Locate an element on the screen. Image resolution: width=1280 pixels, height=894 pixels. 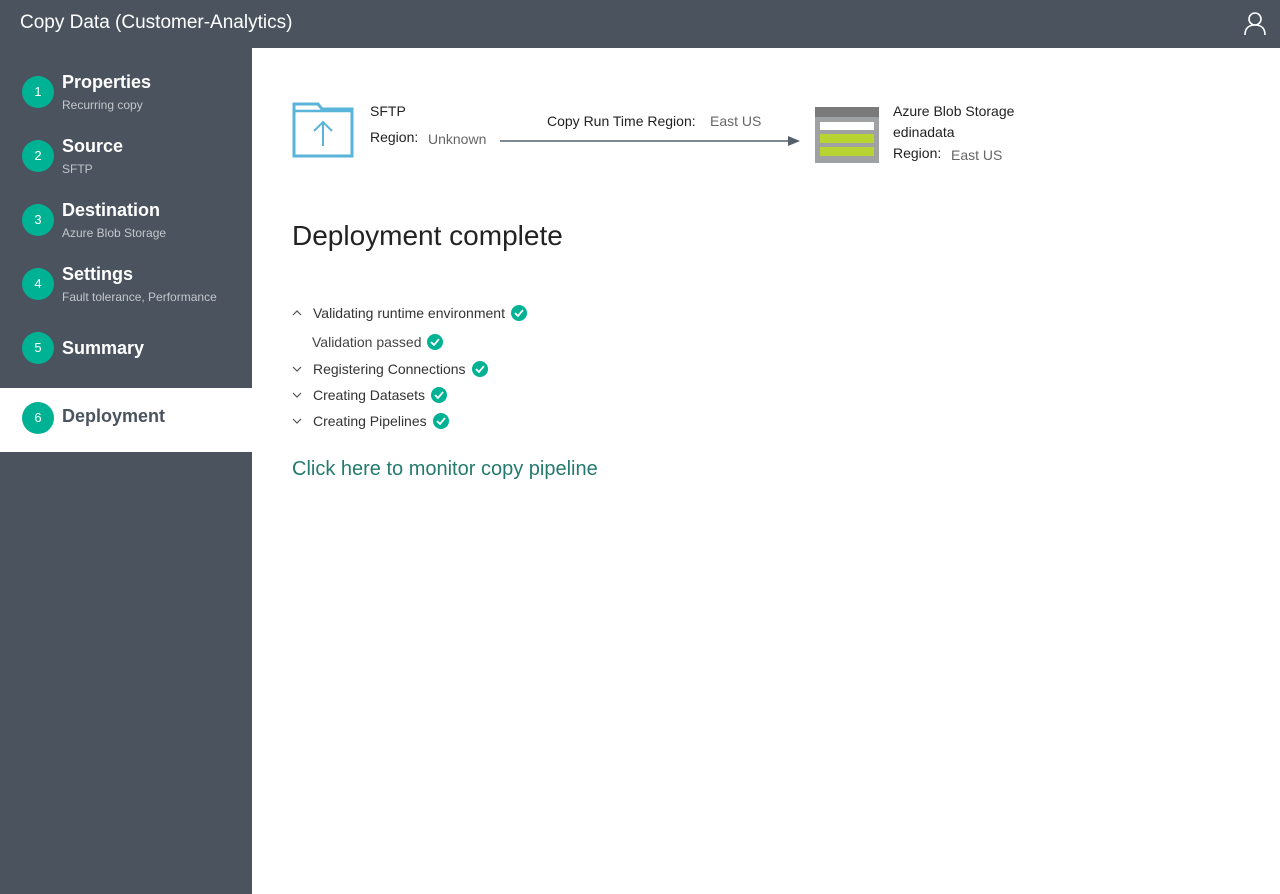
step-settings: 4 Settings Fault tolerance, Performance is located at coordinates (126, 286).